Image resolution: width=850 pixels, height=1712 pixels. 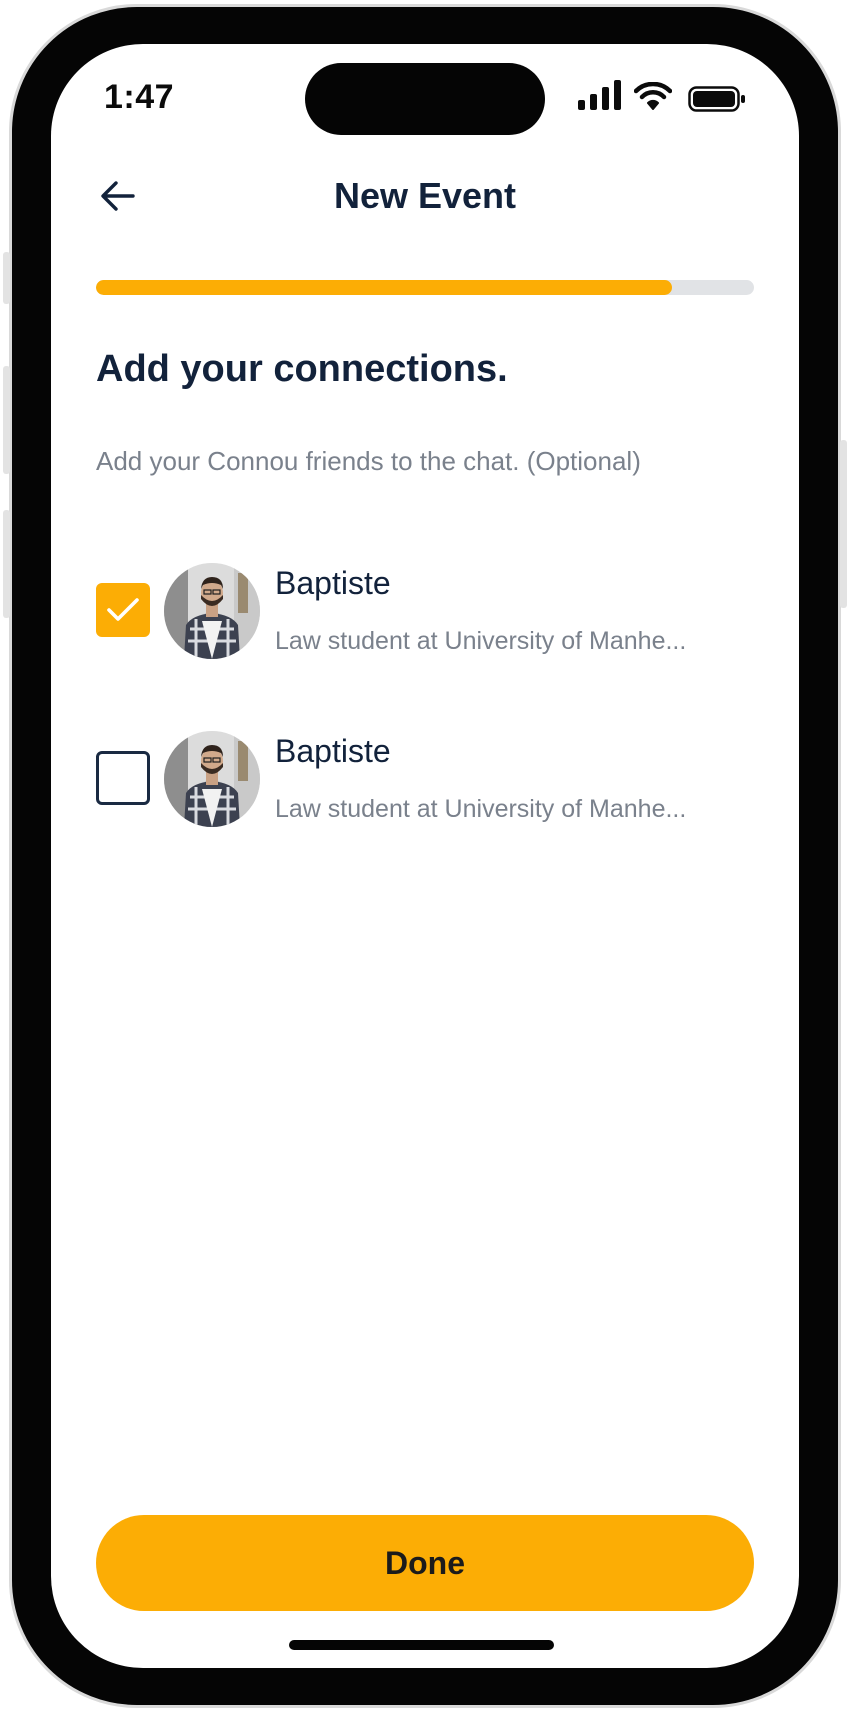 What do you see at coordinates (425, 1563) in the screenshot?
I see `done-button: Done` at bounding box center [425, 1563].